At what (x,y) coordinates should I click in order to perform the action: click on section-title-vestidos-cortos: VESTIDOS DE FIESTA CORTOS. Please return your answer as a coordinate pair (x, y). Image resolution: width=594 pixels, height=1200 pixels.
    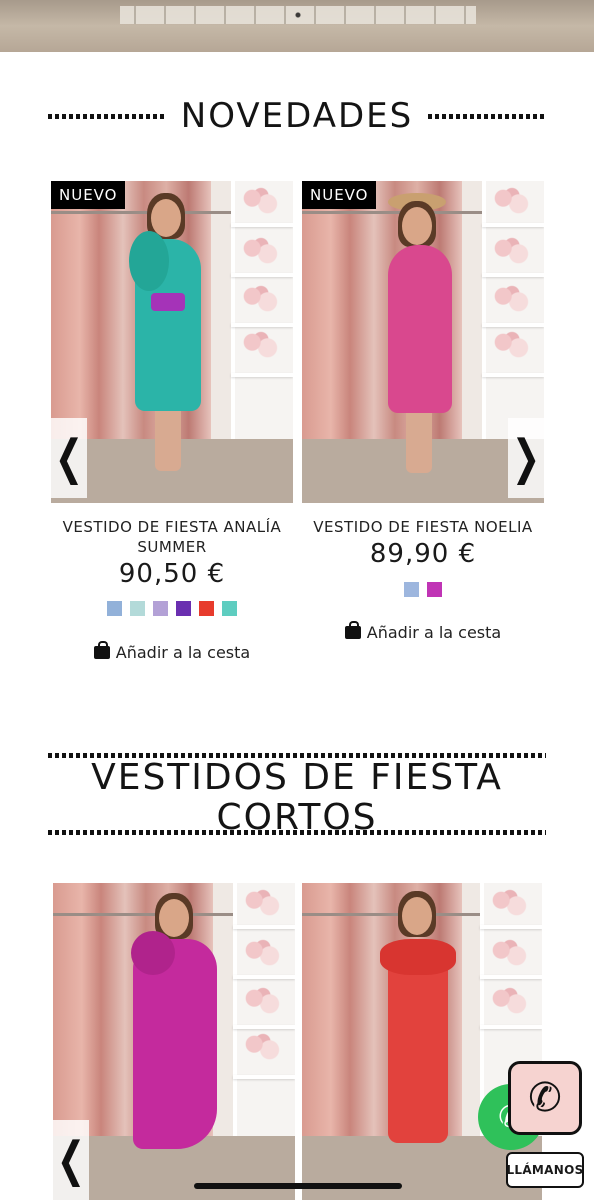
    Looking at the image, I should click on (297, 798).